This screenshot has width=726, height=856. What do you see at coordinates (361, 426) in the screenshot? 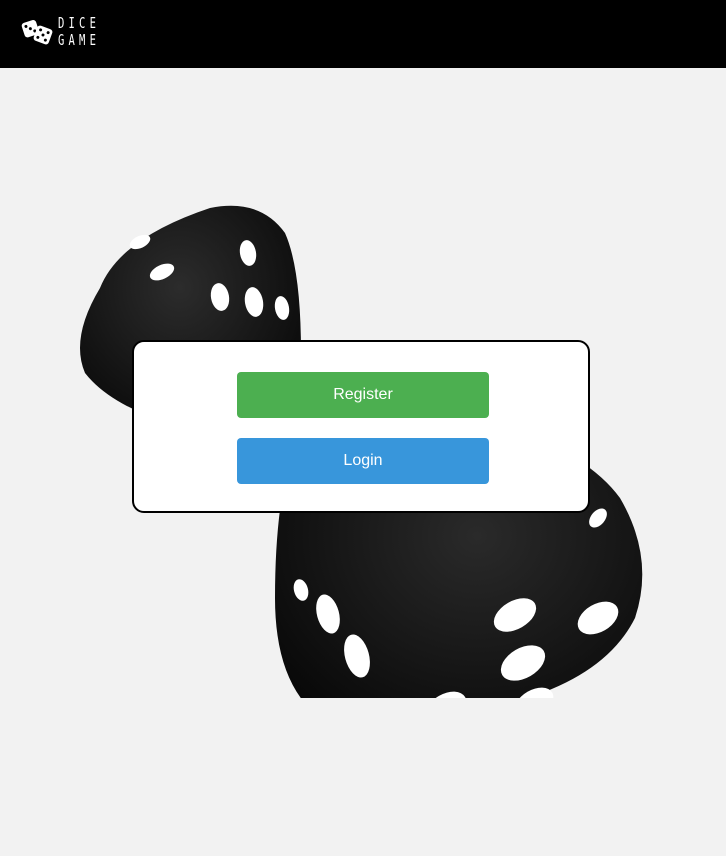
I see `auth-card: Register Login` at bounding box center [361, 426].